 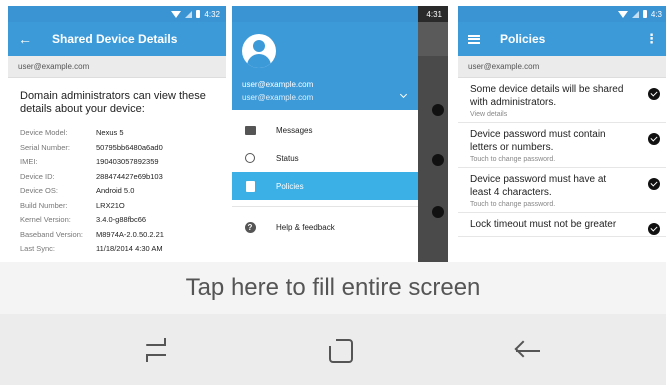 I want to click on detail-label: Device Model:, so click(x=44, y=132).